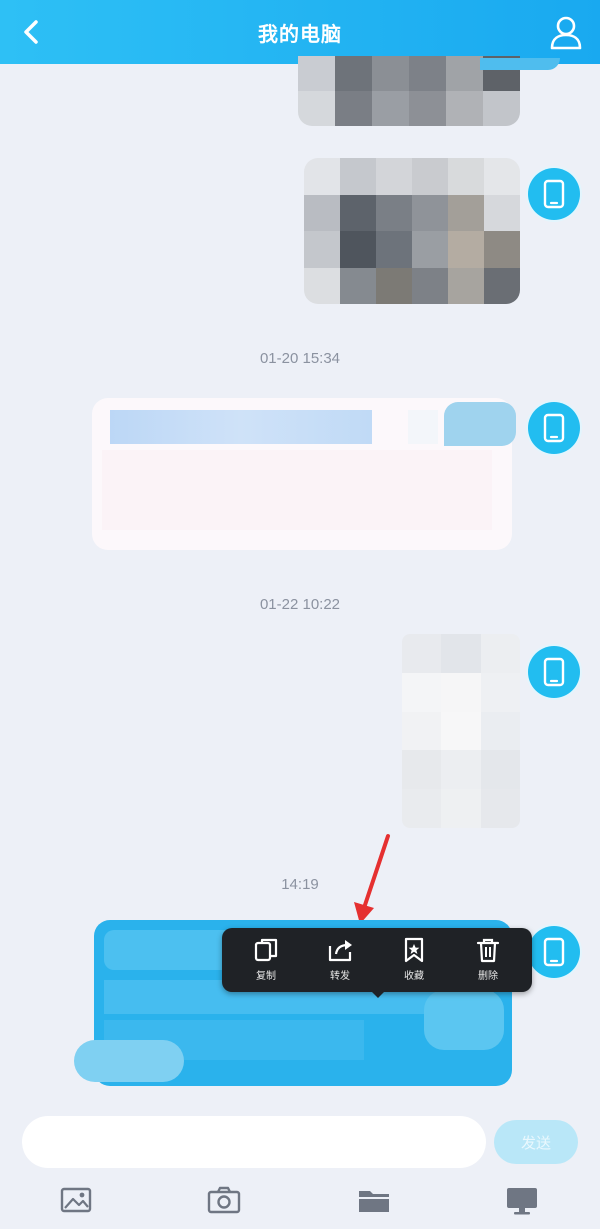  What do you see at coordinates (377, 963) in the screenshot?
I see `context-menu: 复制 转发 收藏 删除` at bounding box center [377, 963].